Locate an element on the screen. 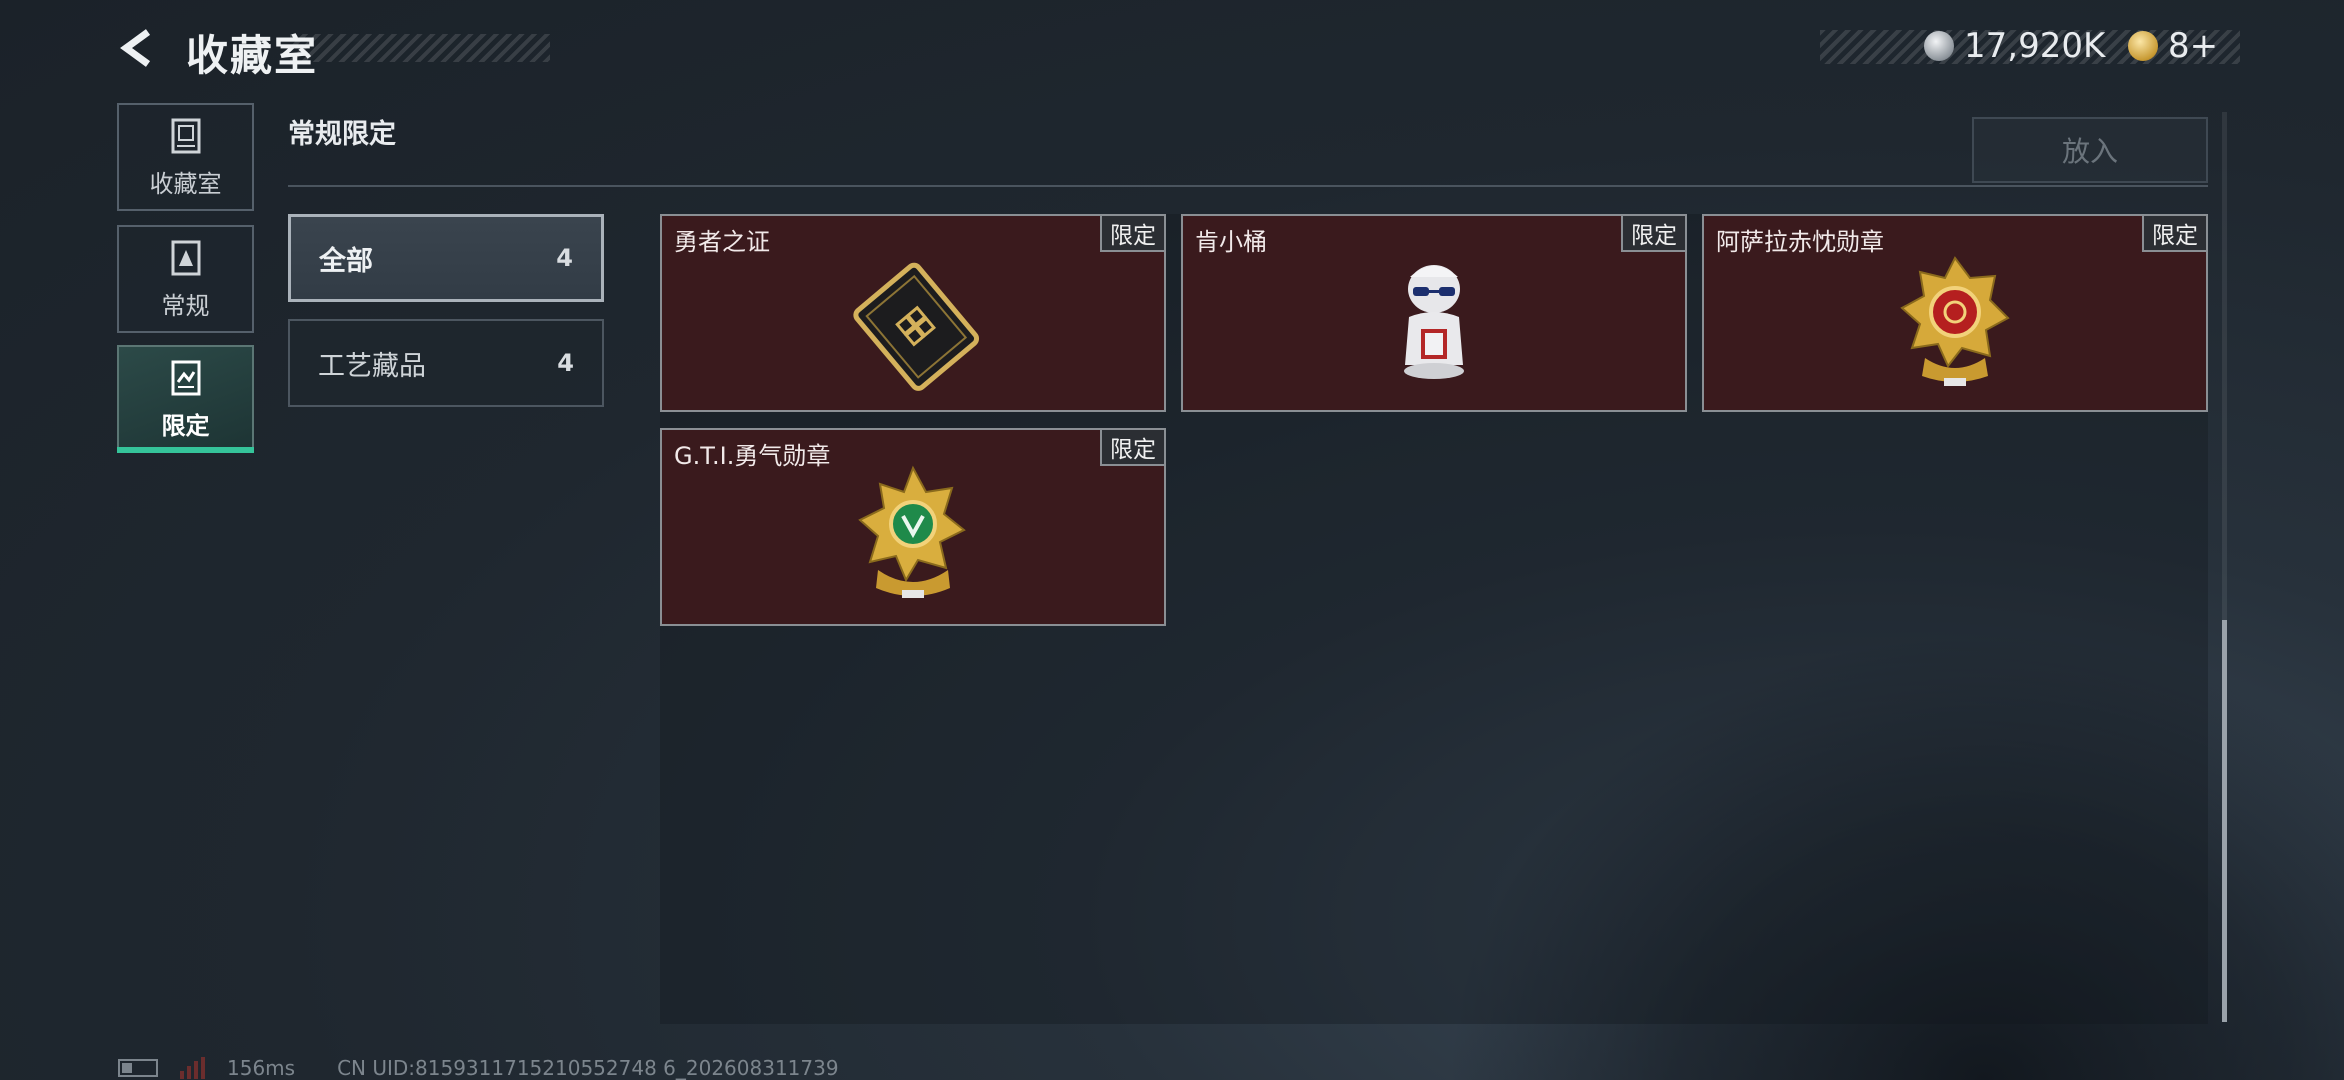  filter-all: 全部 4 is located at coordinates (446, 258).